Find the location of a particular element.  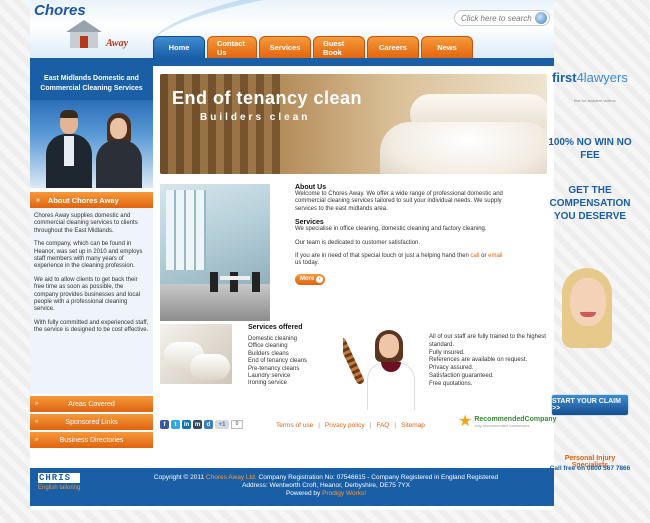

chevron-right-icon: › is located at coordinates (319, 279).